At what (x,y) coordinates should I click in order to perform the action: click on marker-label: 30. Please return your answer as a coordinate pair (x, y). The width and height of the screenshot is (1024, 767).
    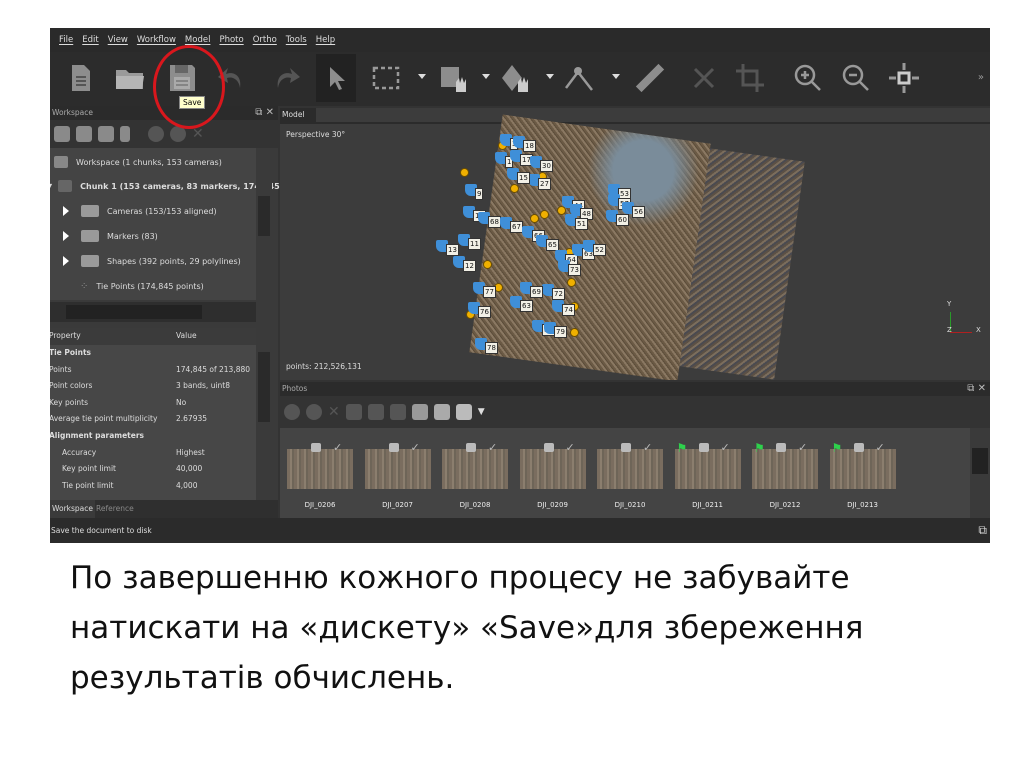
    Looking at the image, I should click on (546, 166).